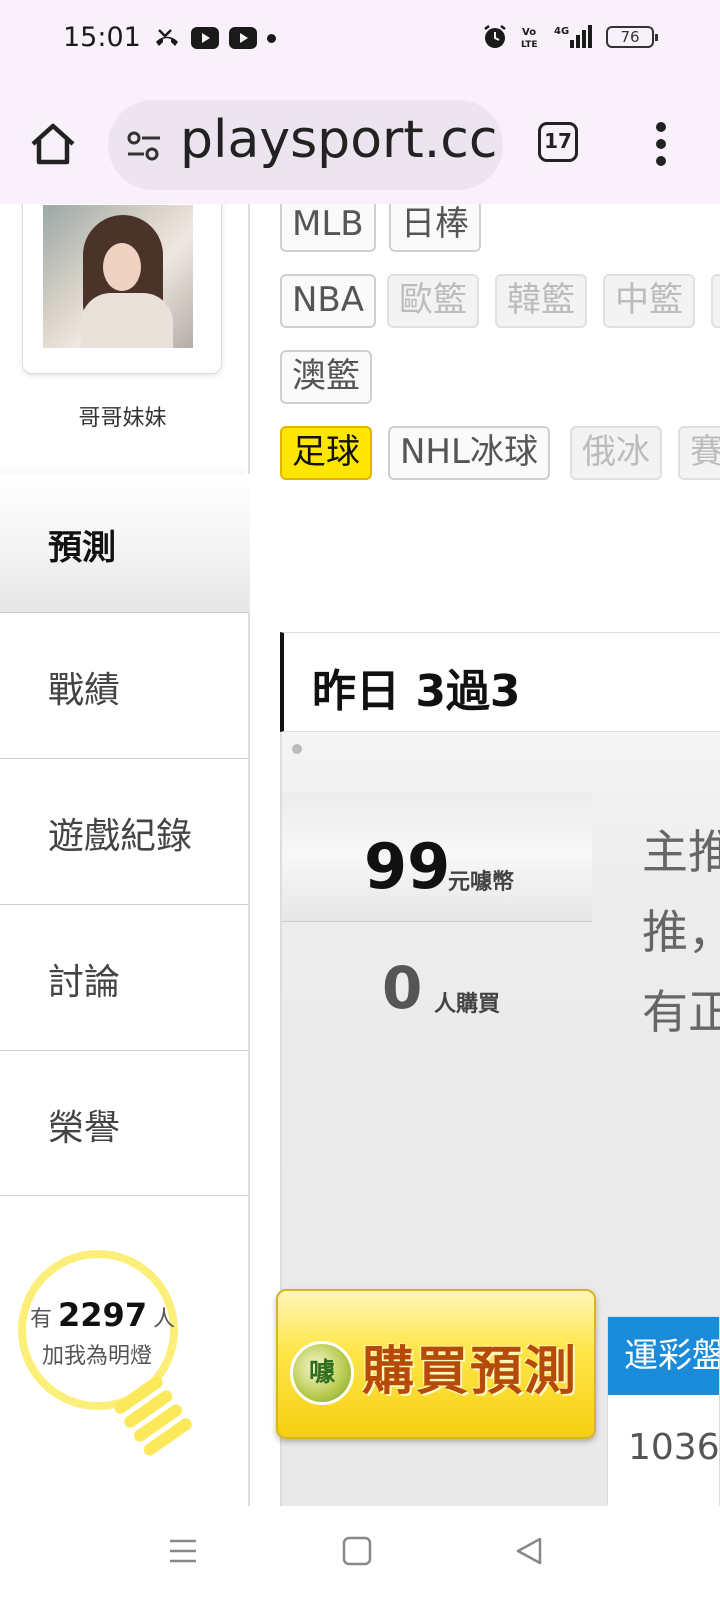 This screenshot has height=1604, width=720. I want to click on pin-icon, so click(297, 749).